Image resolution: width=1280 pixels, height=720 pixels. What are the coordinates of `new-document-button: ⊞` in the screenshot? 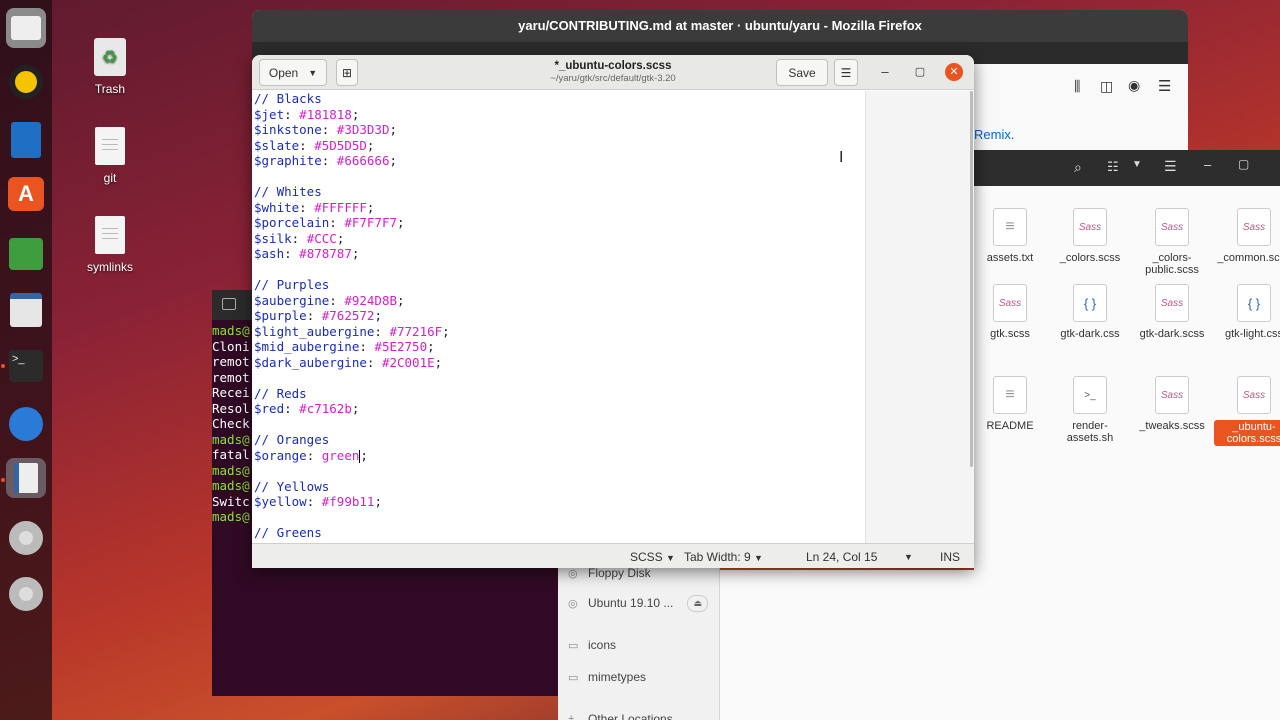 It's located at (347, 72).